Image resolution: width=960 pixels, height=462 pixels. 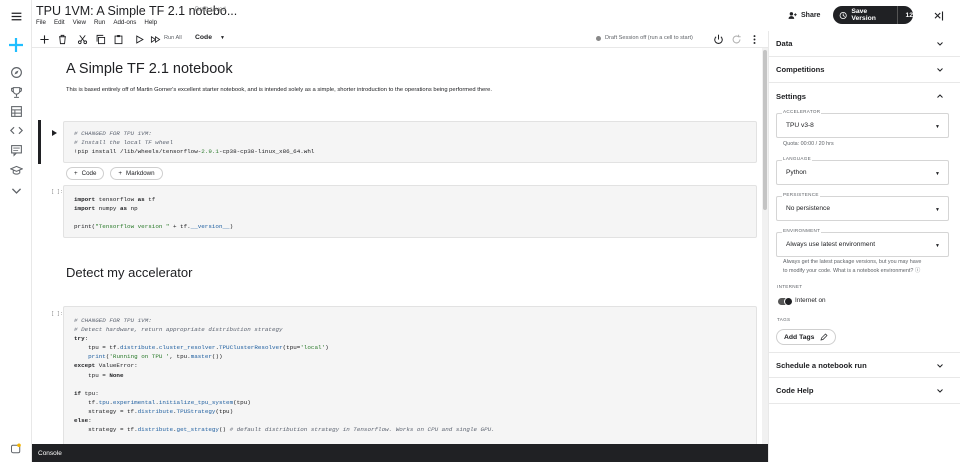 What do you see at coordinates (59, 22) in the screenshot?
I see `menu-edit: Edit` at bounding box center [59, 22].